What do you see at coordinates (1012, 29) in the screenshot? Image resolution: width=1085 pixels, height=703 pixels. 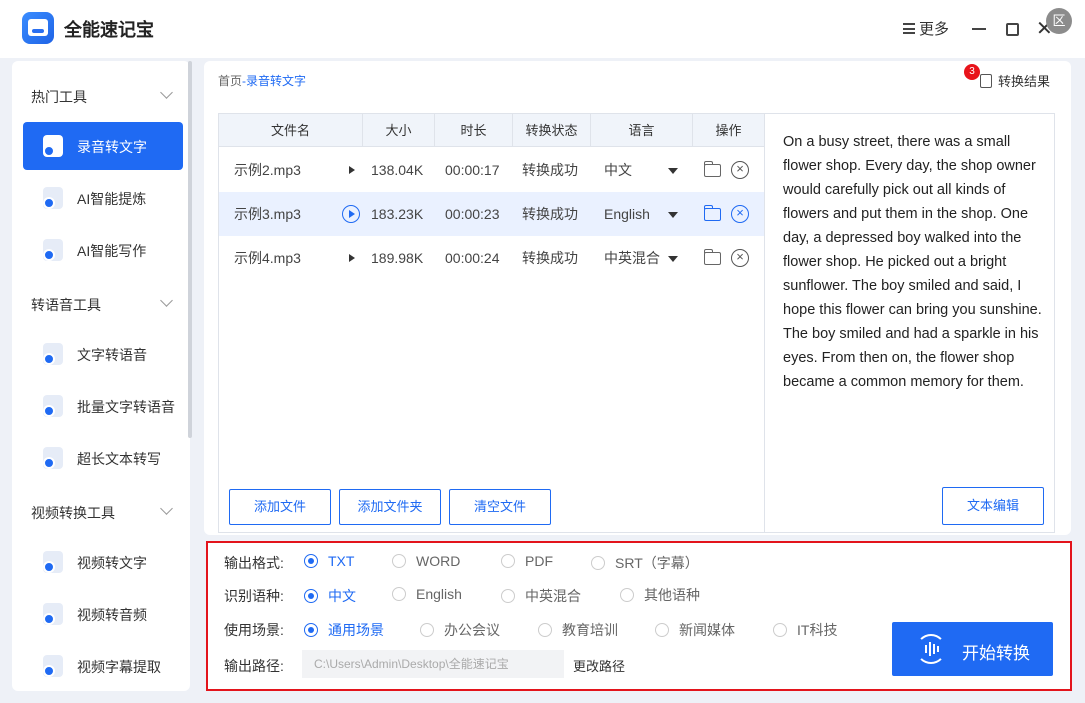 I see `maximize-button` at bounding box center [1012, 29].